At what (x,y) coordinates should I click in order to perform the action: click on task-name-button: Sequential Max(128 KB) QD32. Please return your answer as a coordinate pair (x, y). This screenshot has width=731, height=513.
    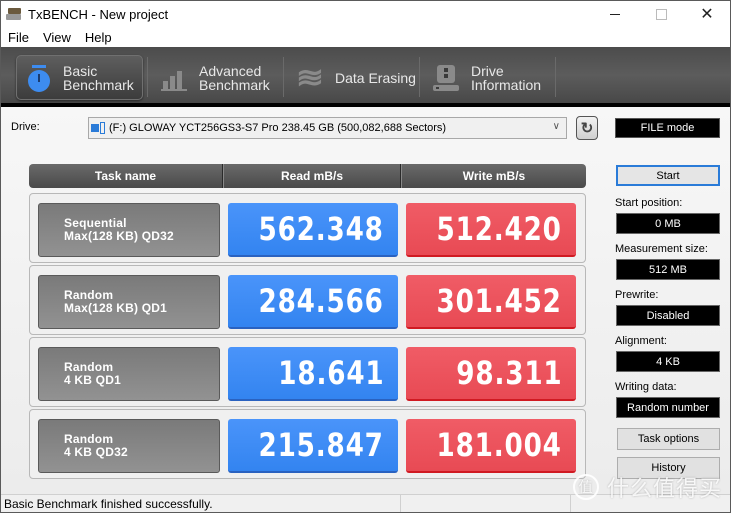
    Looking at the image, I should click on (129, 230).